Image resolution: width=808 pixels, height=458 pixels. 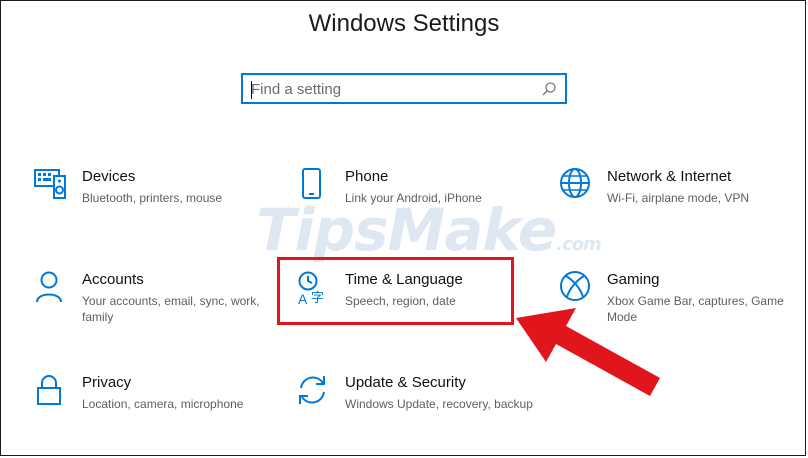 What do you see at coordinates (633, 279) in the screenshot?
I see `tile-label: Gaming` at bounding box center [633, 279].